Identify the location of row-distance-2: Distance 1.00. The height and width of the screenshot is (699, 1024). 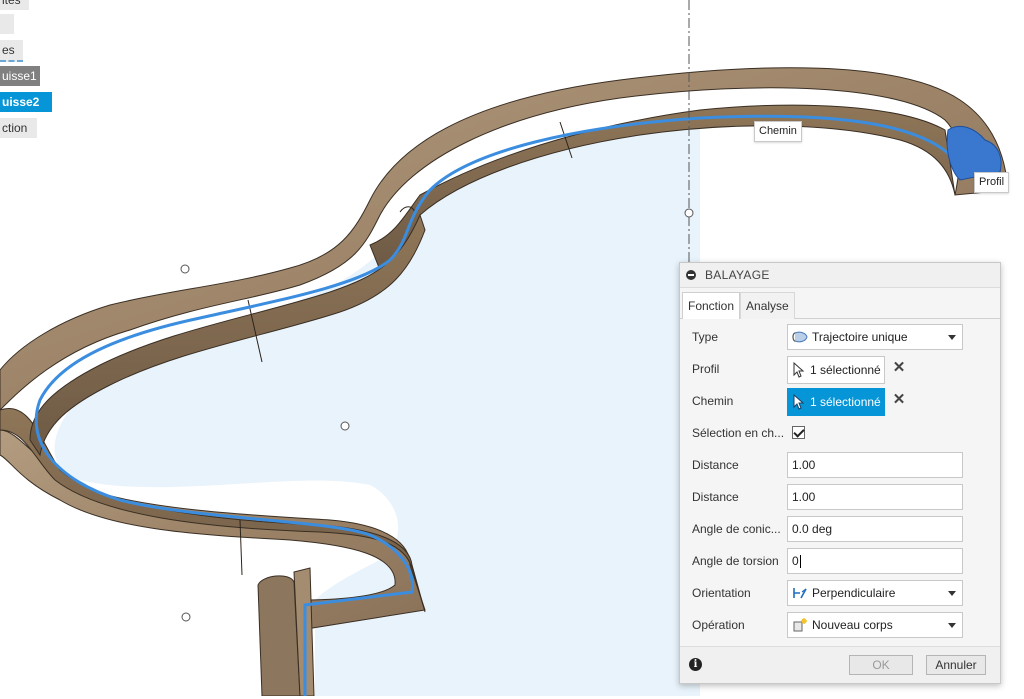
(840, 497).